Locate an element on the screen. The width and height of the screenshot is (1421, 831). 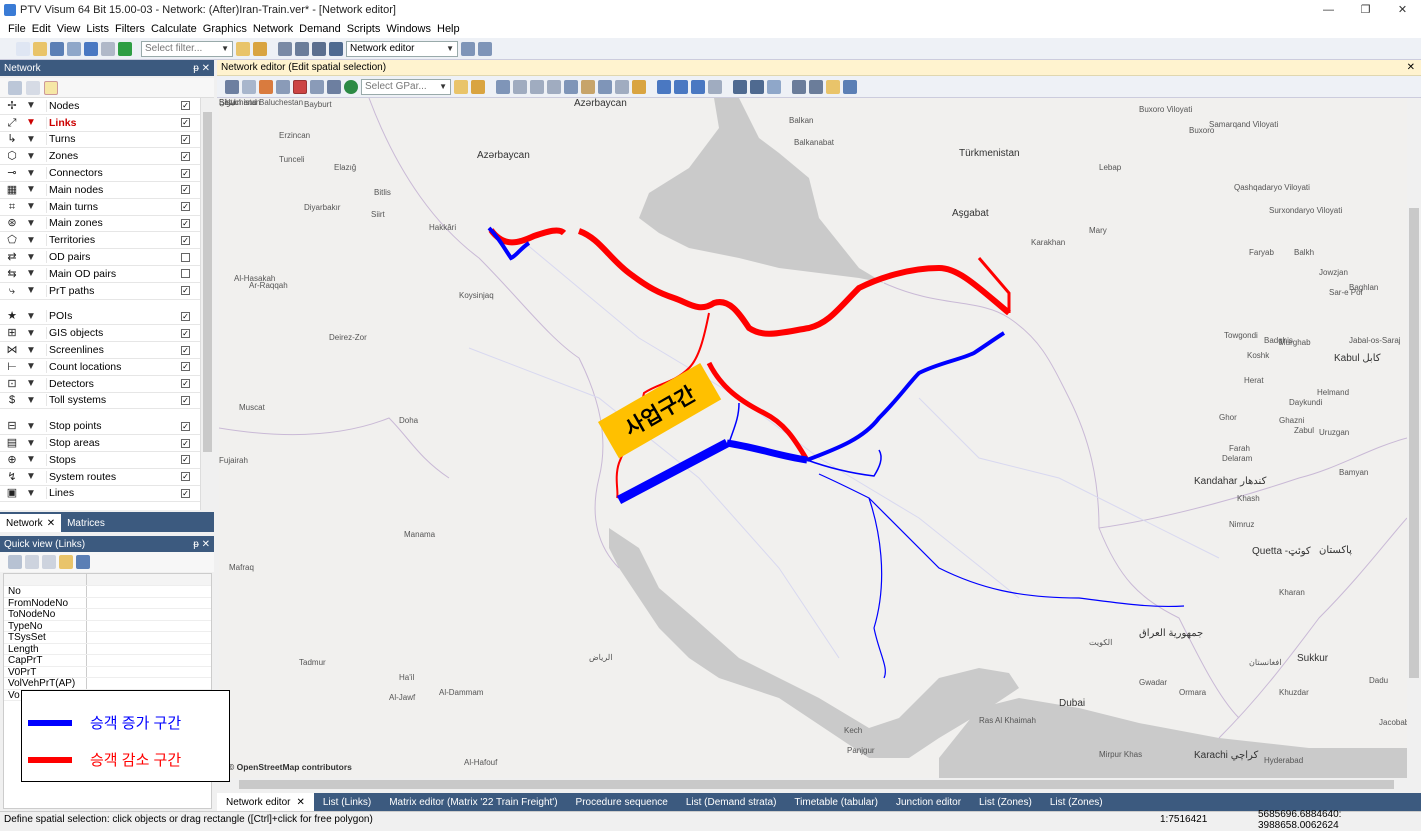
minimize-button: — is located at coordinates (1328, 9).